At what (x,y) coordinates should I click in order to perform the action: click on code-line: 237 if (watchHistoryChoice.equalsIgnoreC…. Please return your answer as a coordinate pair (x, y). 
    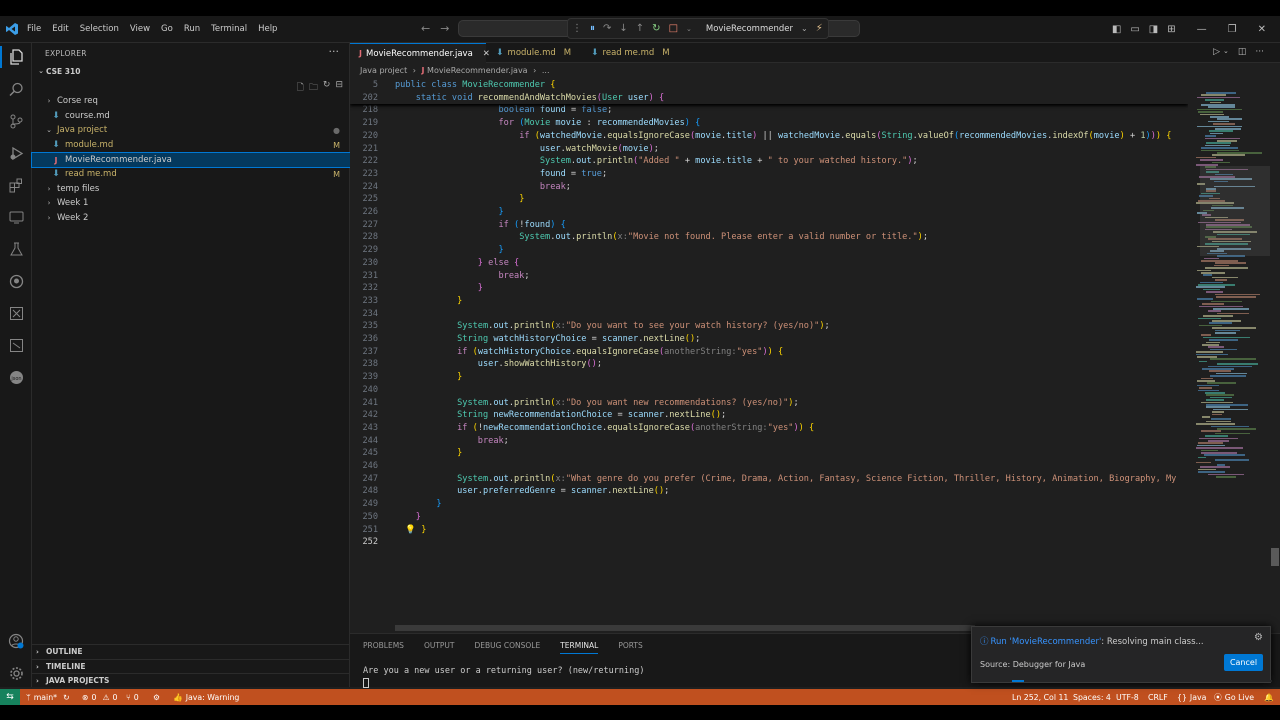
    Looking at the image, I should click on (769, 352).